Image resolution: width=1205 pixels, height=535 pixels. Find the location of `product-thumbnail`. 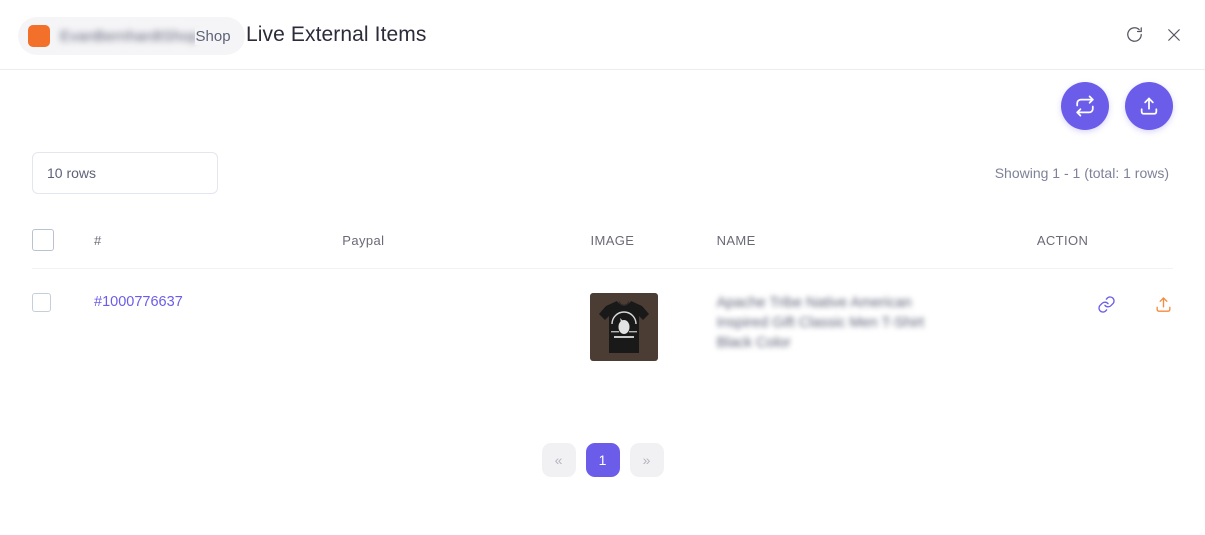

product-thumbnail is located at coordinates (624, 327).